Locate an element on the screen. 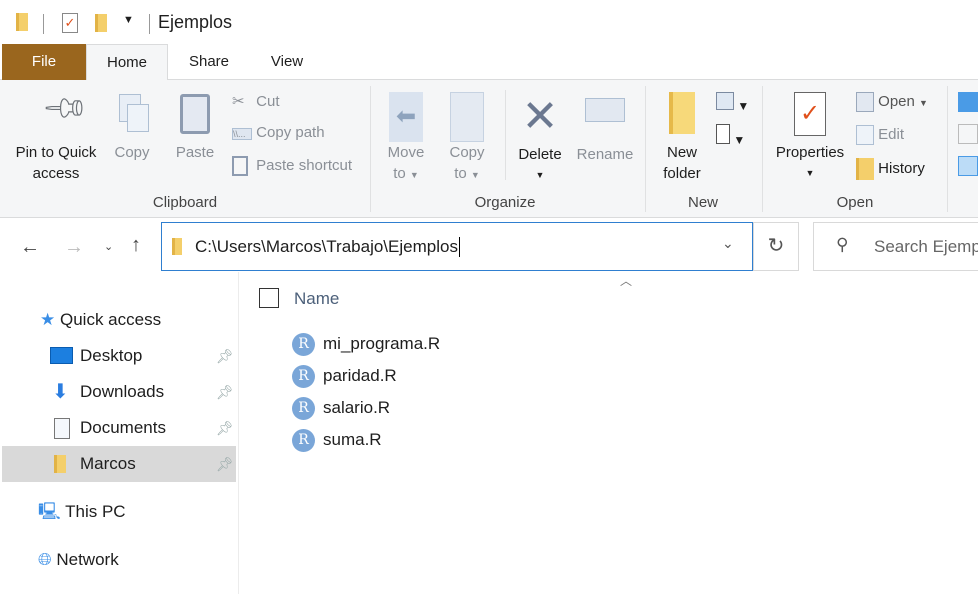 Image resolution: width=978 pixels, height=594 pixels. nav-item-desktop: Desktop 📌︎ is located at coordinates (119, 356).